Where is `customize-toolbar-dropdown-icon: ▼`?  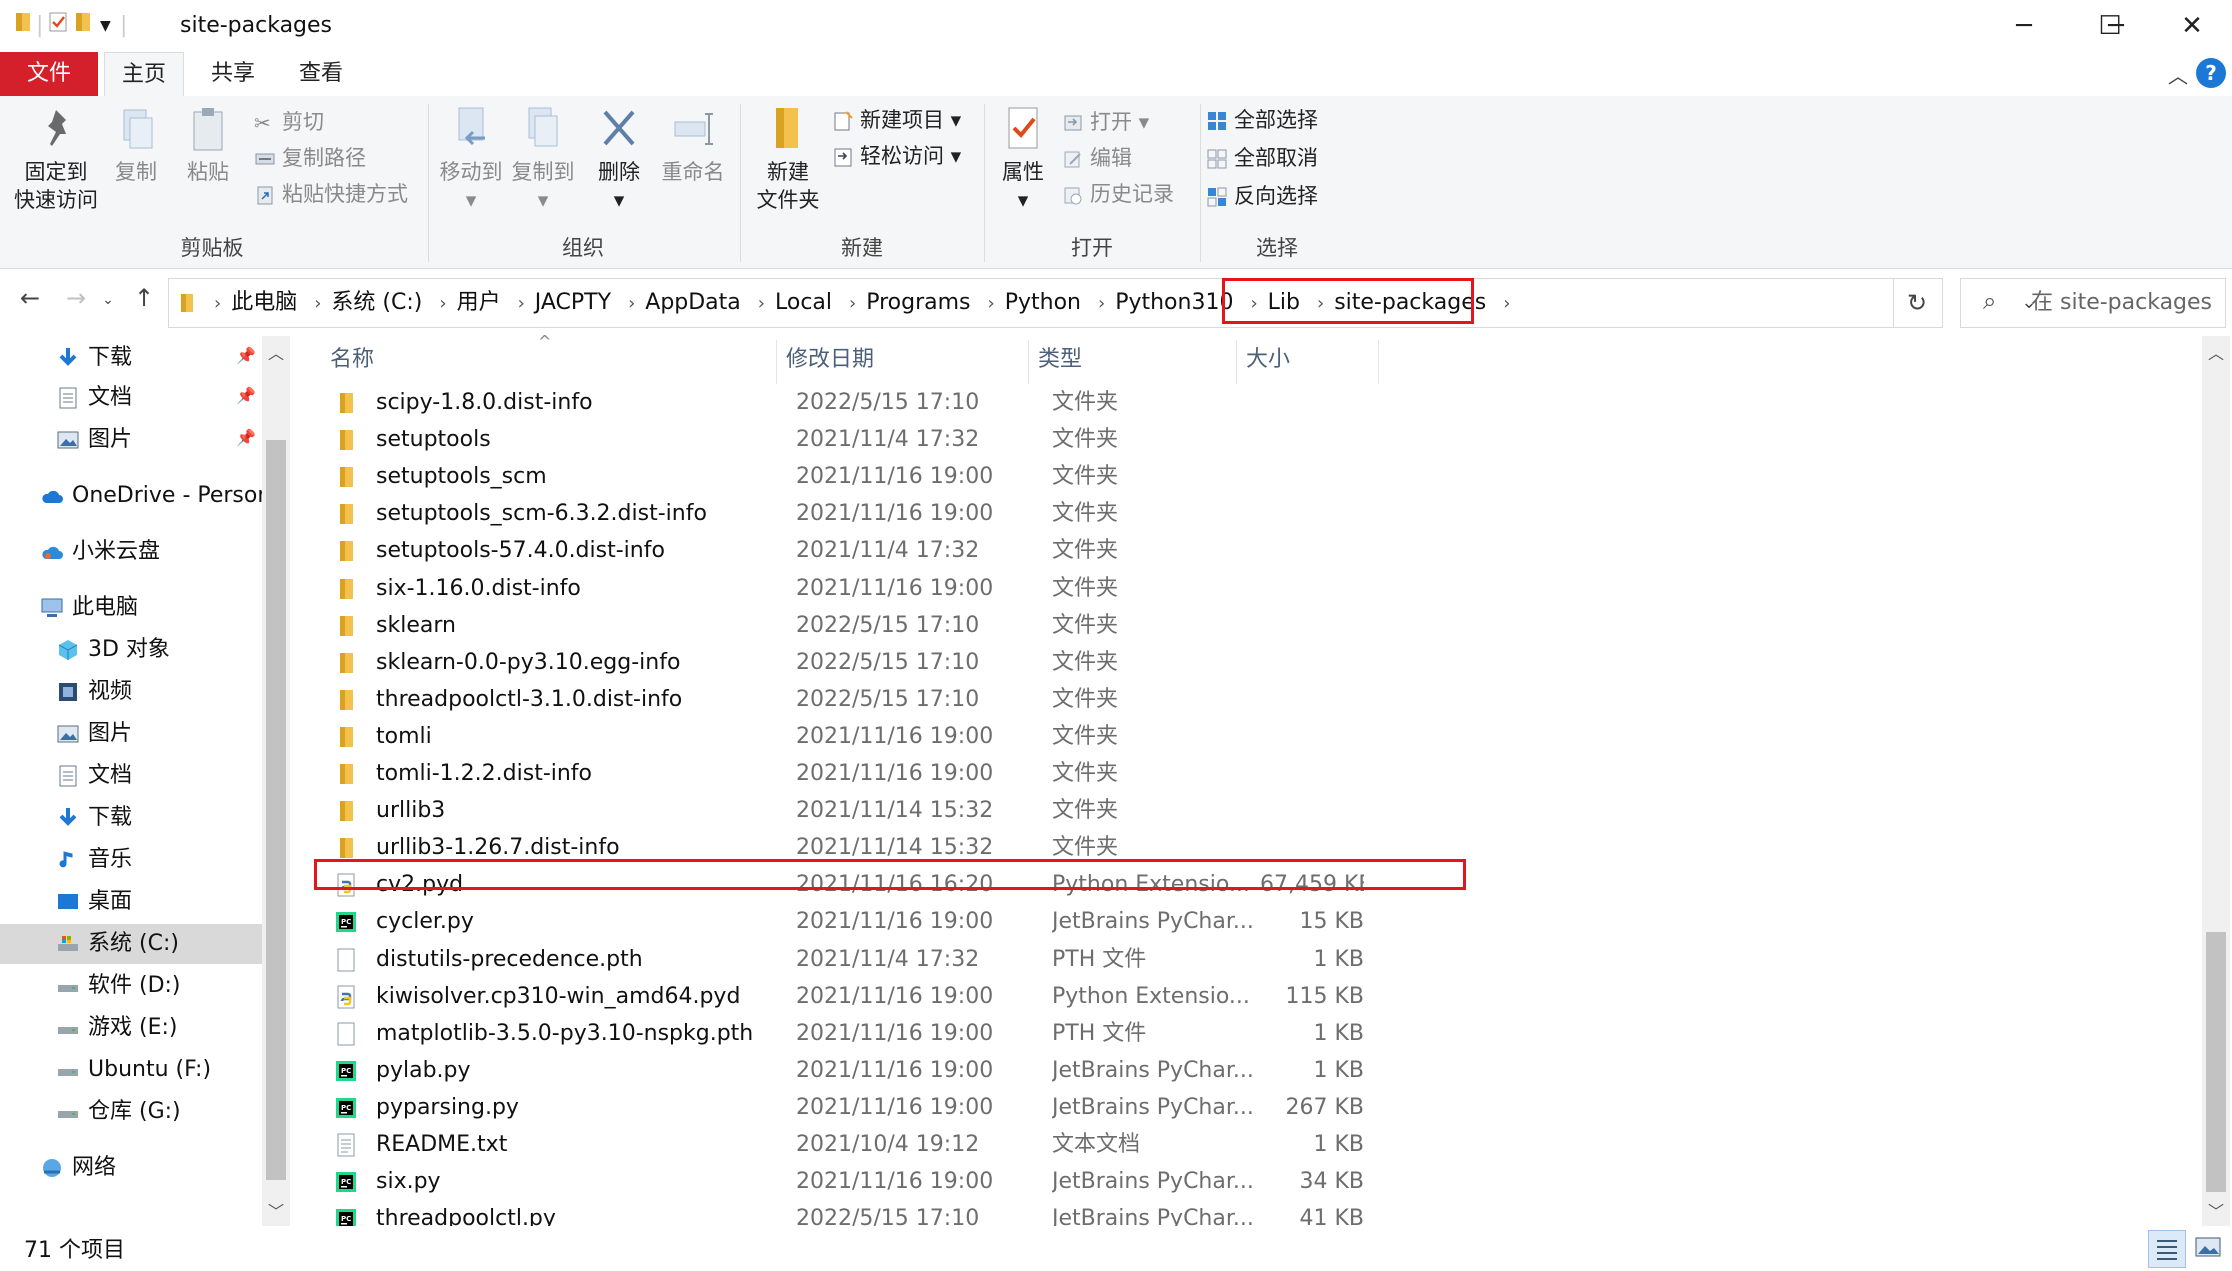
customize-toolbar-dropdown-icon: ▼ is located at coordinates (105, 26).